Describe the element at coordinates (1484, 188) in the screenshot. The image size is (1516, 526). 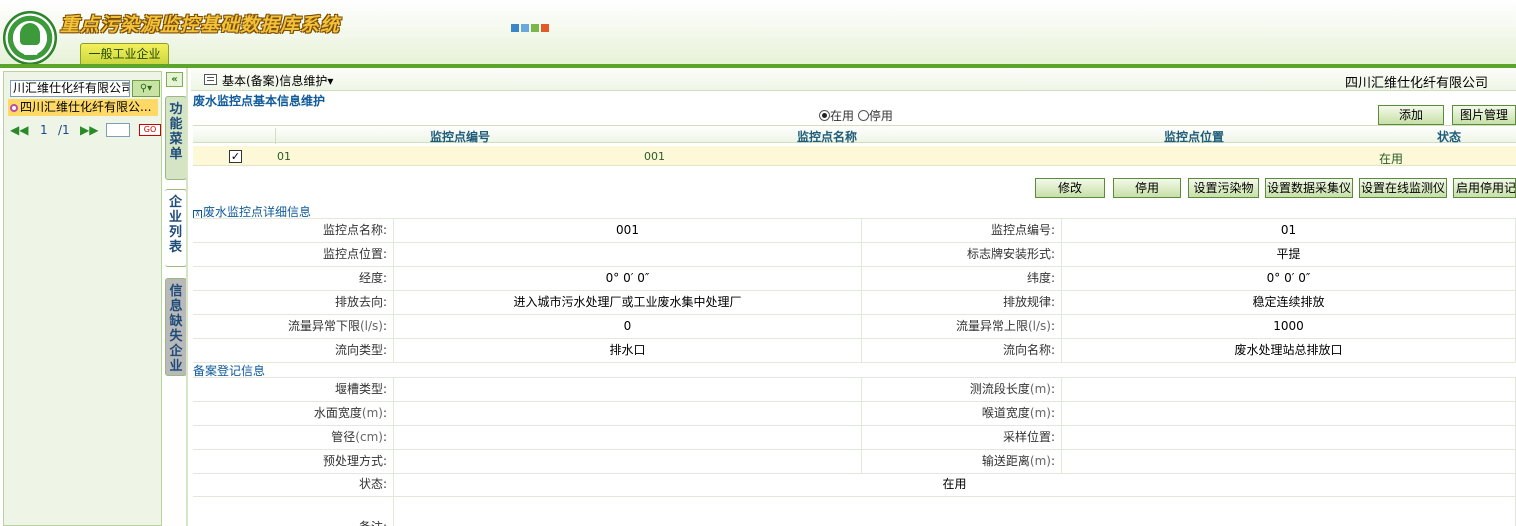
I see `enable-disable-log-button: 启用停用记` at that location.